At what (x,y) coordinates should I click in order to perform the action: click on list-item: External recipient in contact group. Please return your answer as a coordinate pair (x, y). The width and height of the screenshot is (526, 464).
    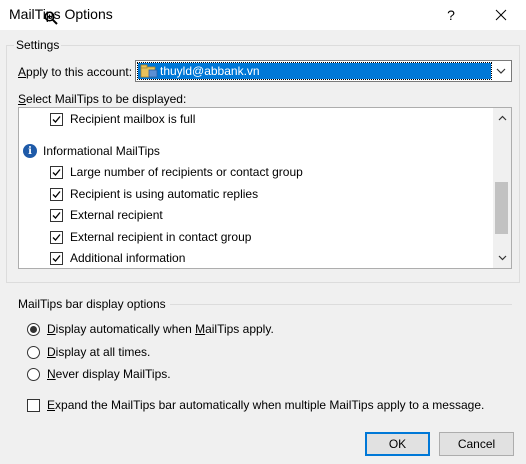
    Looking at the image, I should click on (254, 237).